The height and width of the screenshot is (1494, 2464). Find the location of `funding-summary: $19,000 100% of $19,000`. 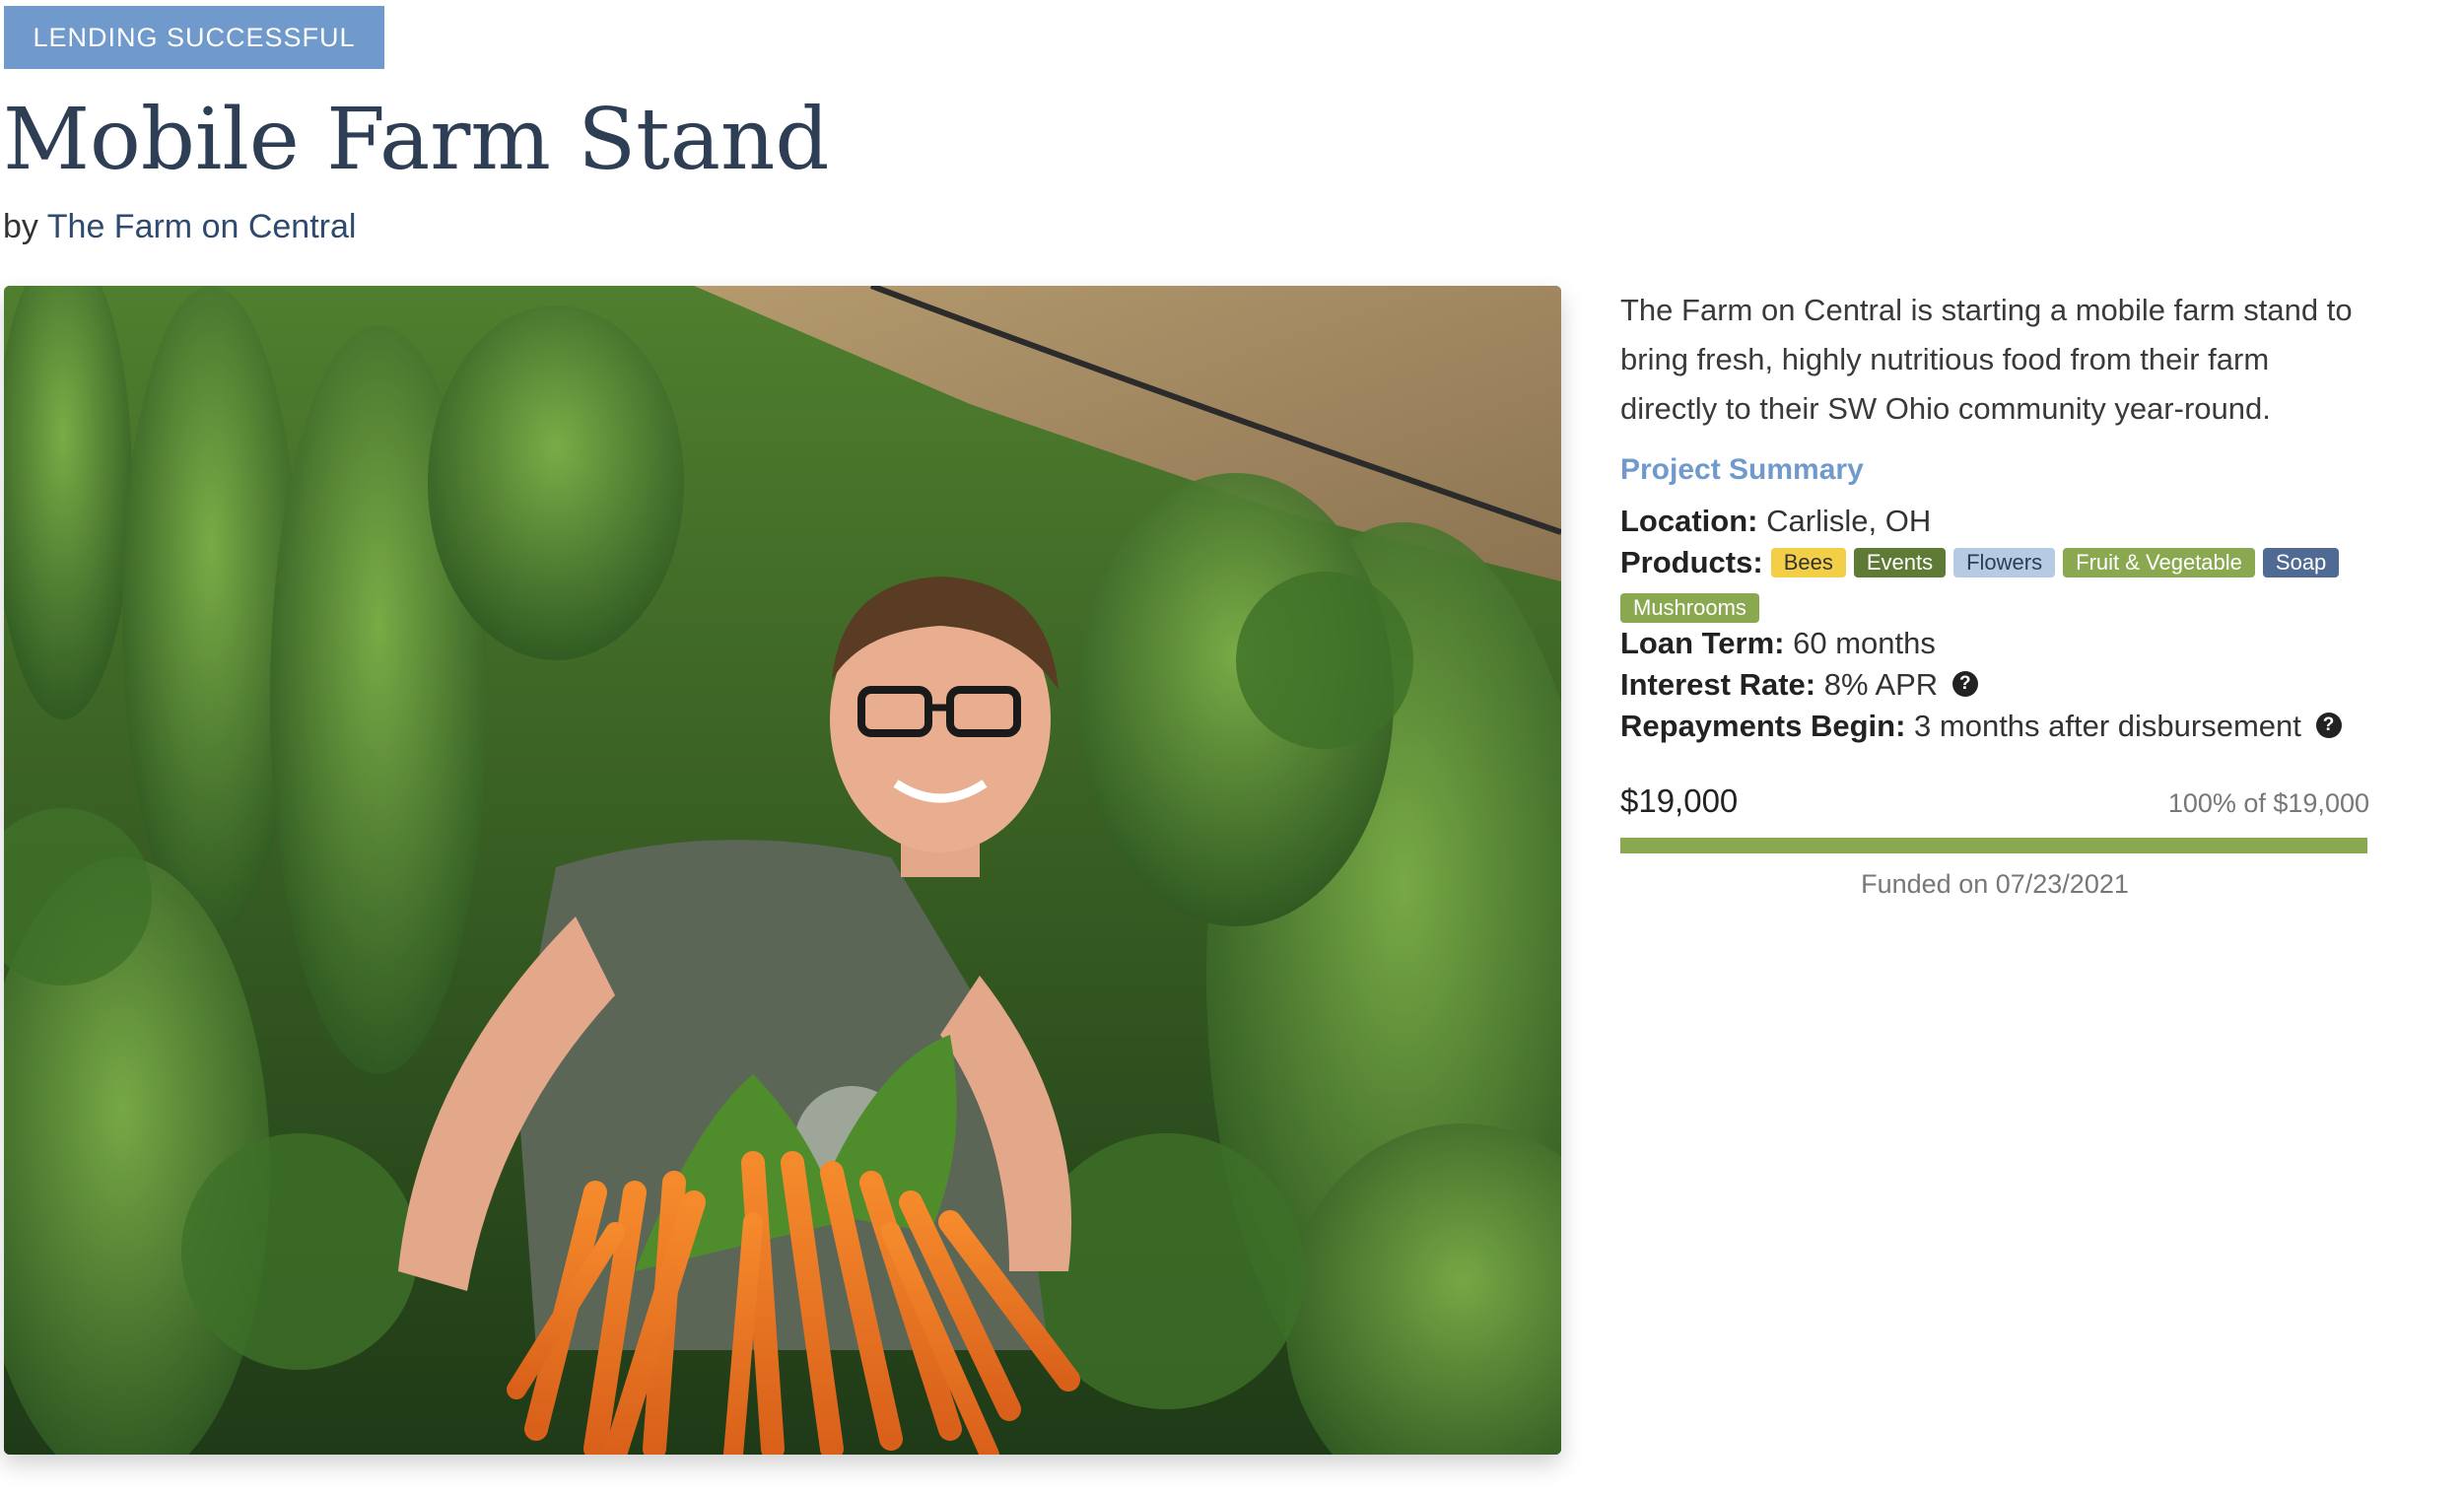

funding-summary: $19,000 100% of $19,000 is located at coordinates (1994, 801).